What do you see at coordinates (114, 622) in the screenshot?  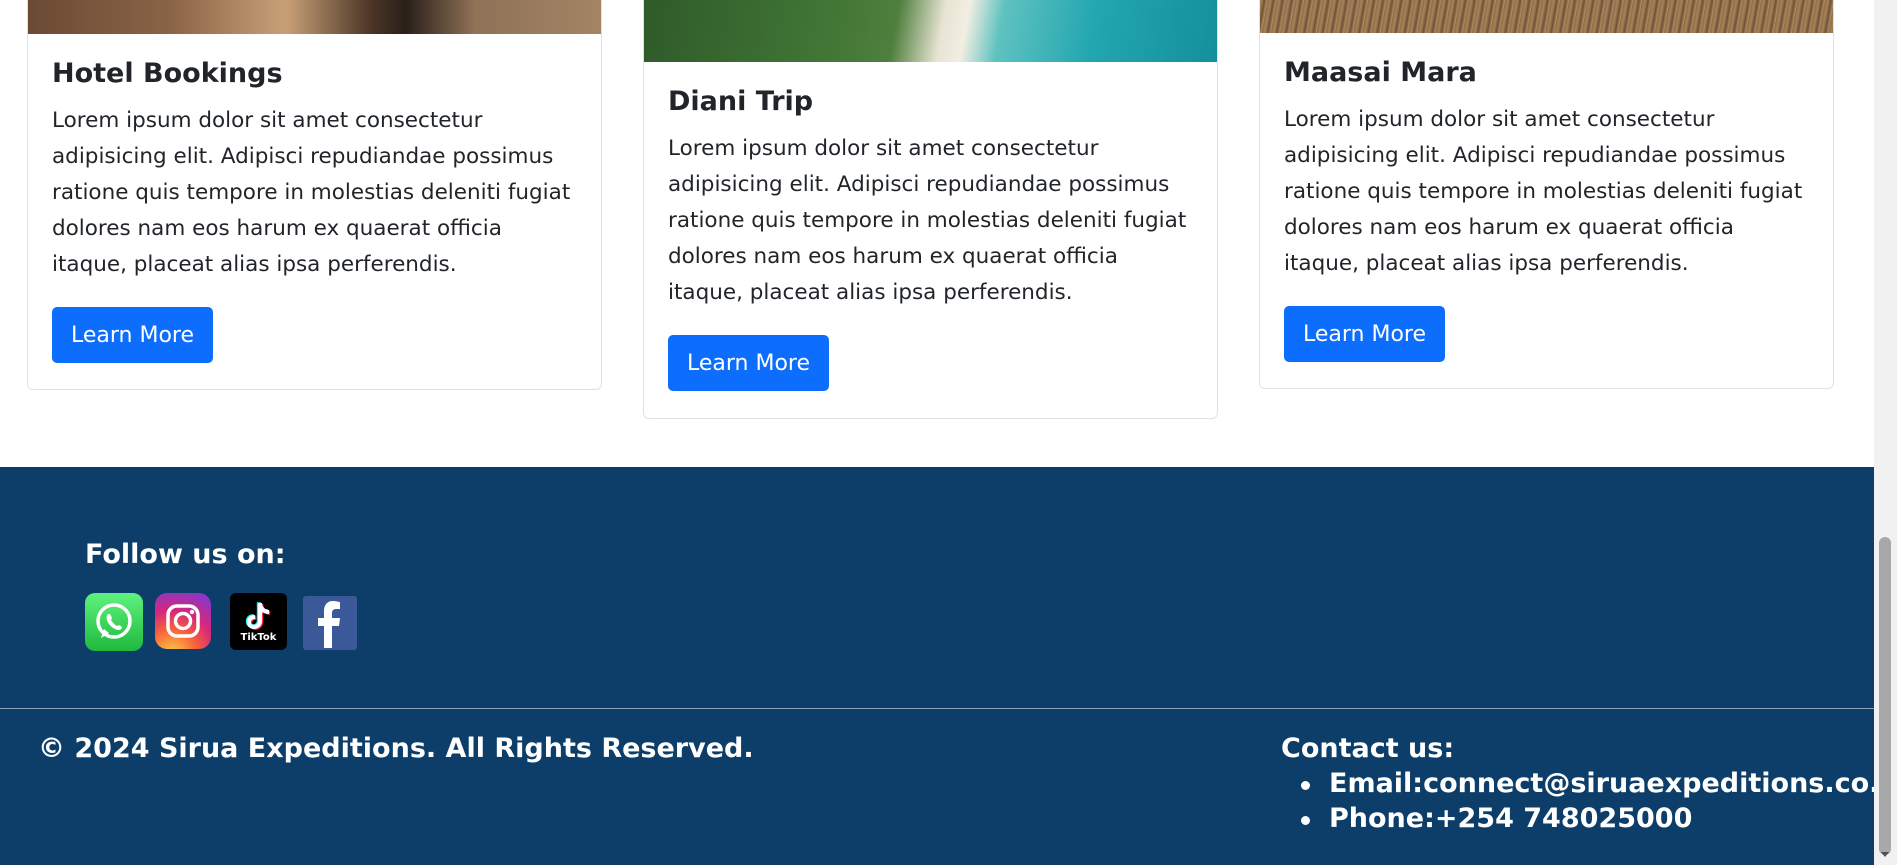 I see `whatsapp-icon` at bounding box center [114, 622].